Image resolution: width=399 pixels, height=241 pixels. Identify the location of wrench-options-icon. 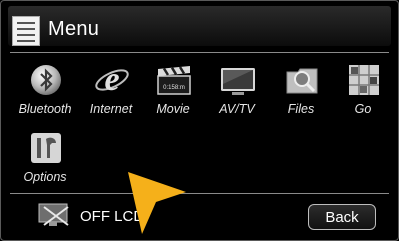
(46, 148).